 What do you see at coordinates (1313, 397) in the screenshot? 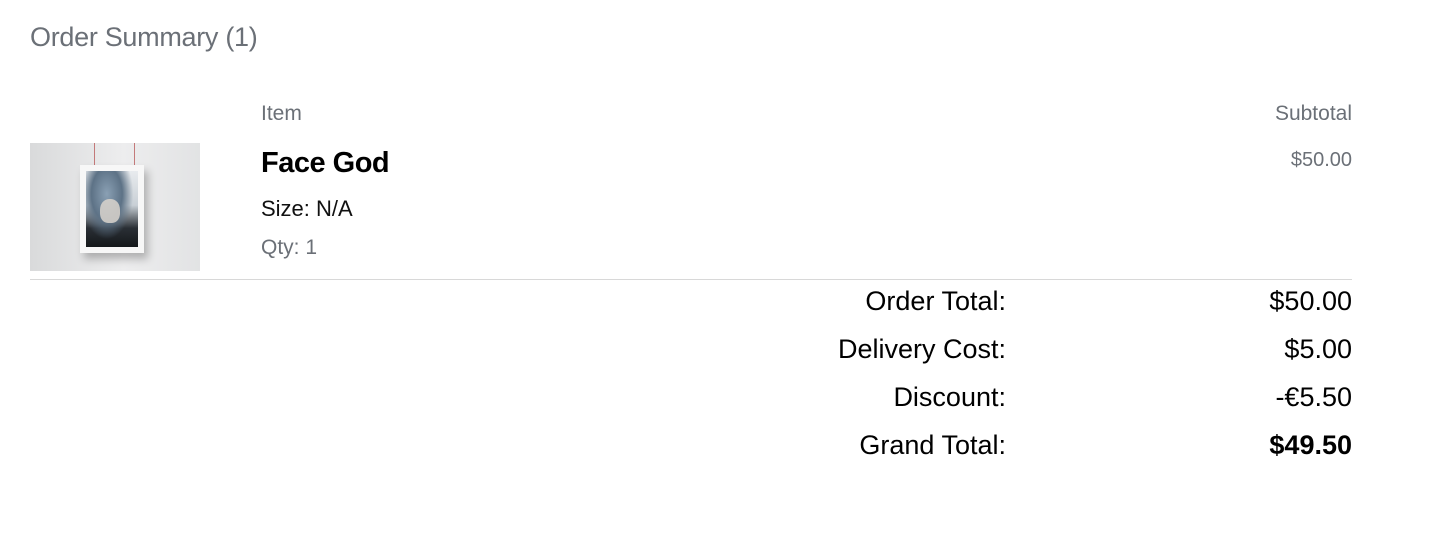
I see `discount-value: -€5.50` at bounding box center [1313, 397].